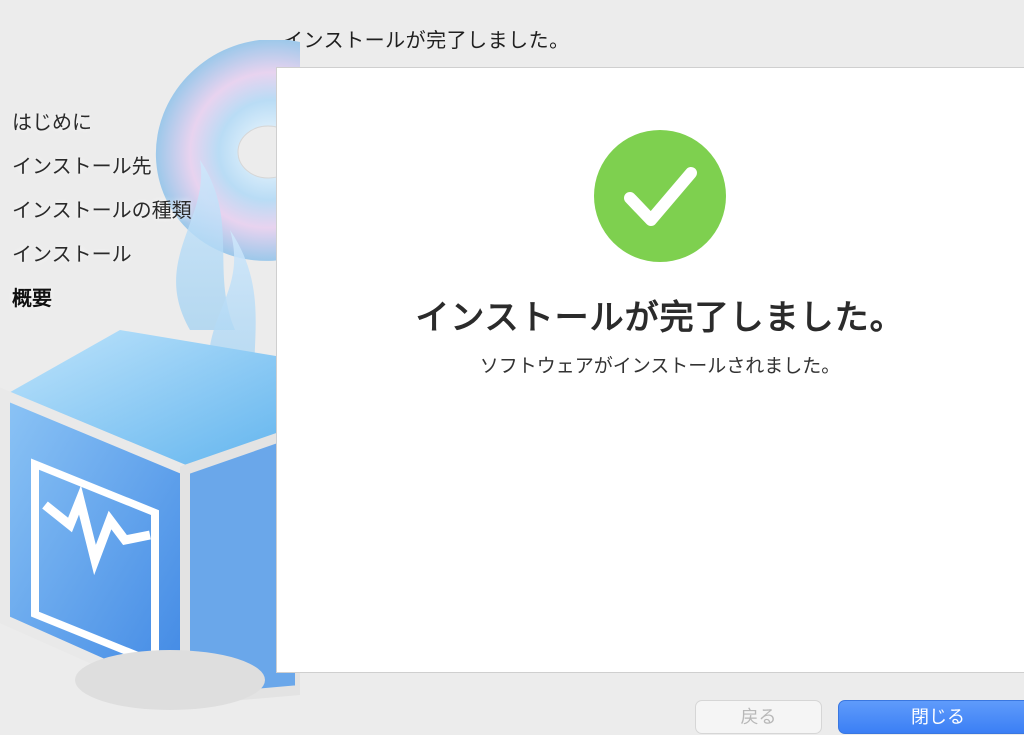 The height and width of the screenshot is (735, 1024). Describe the element at coordinates (931, 717) in the screenshot. I see `close-button: 閉じる` at that location.